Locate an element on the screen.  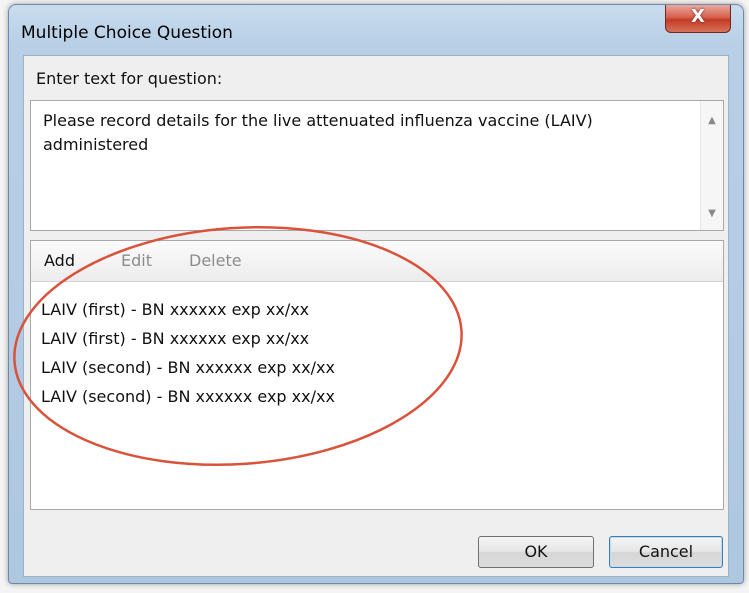
scroll-down-arrow-icon: ▼ is located at coordinates (712, 214).